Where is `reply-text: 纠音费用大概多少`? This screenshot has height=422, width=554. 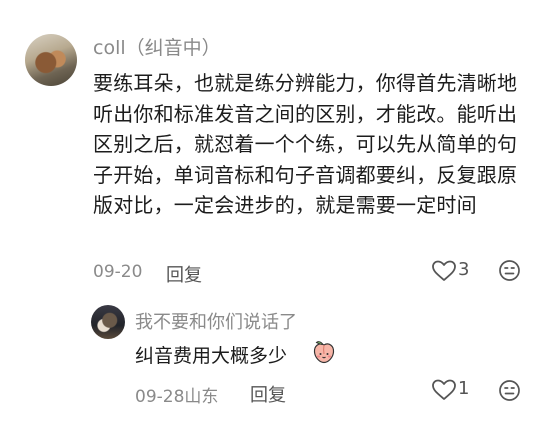
reply-text: 纠音费用大概多少 is located at coordinates (211, 356).